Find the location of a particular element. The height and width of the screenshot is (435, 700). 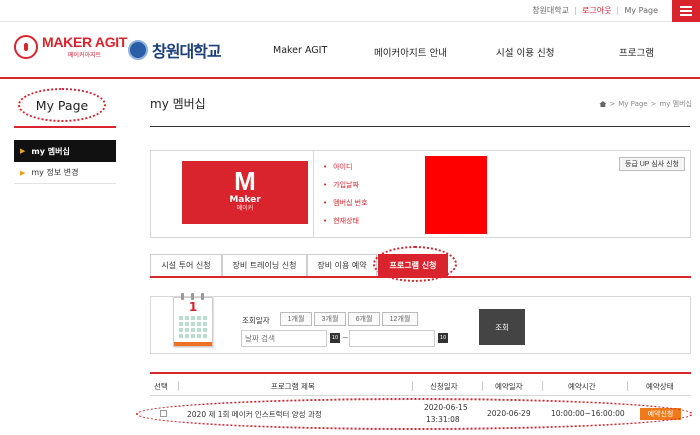

nav-maker-agit-guide: 메이커아지트 안내 is located at coordinates (410, 52).